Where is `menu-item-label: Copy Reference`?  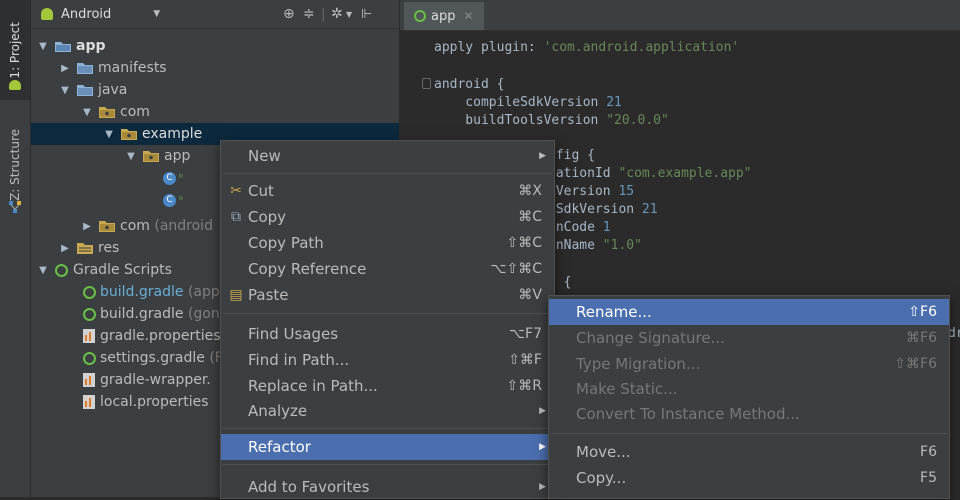
menu-item-label: Copy Reference is located at coordinates (307, 269).